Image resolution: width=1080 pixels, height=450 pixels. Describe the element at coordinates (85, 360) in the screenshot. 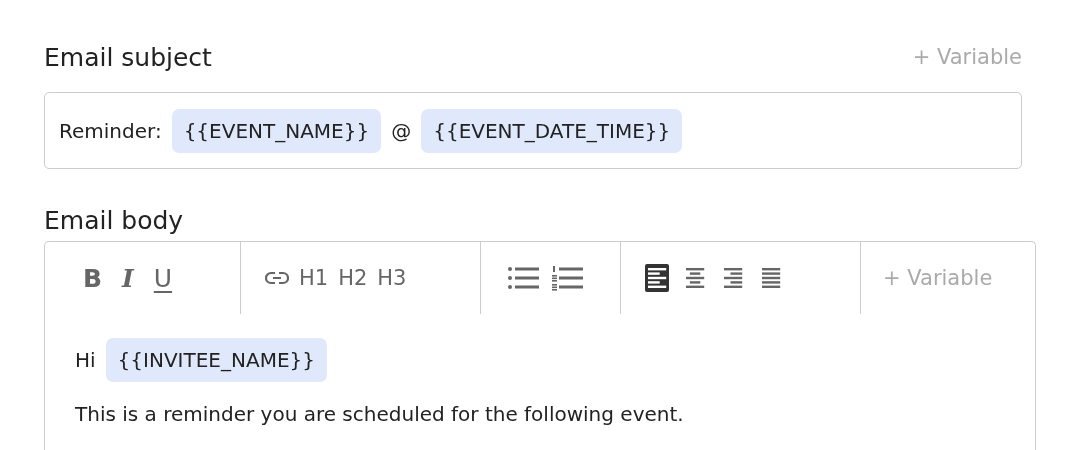

I see `body-text: Hi` at that location.